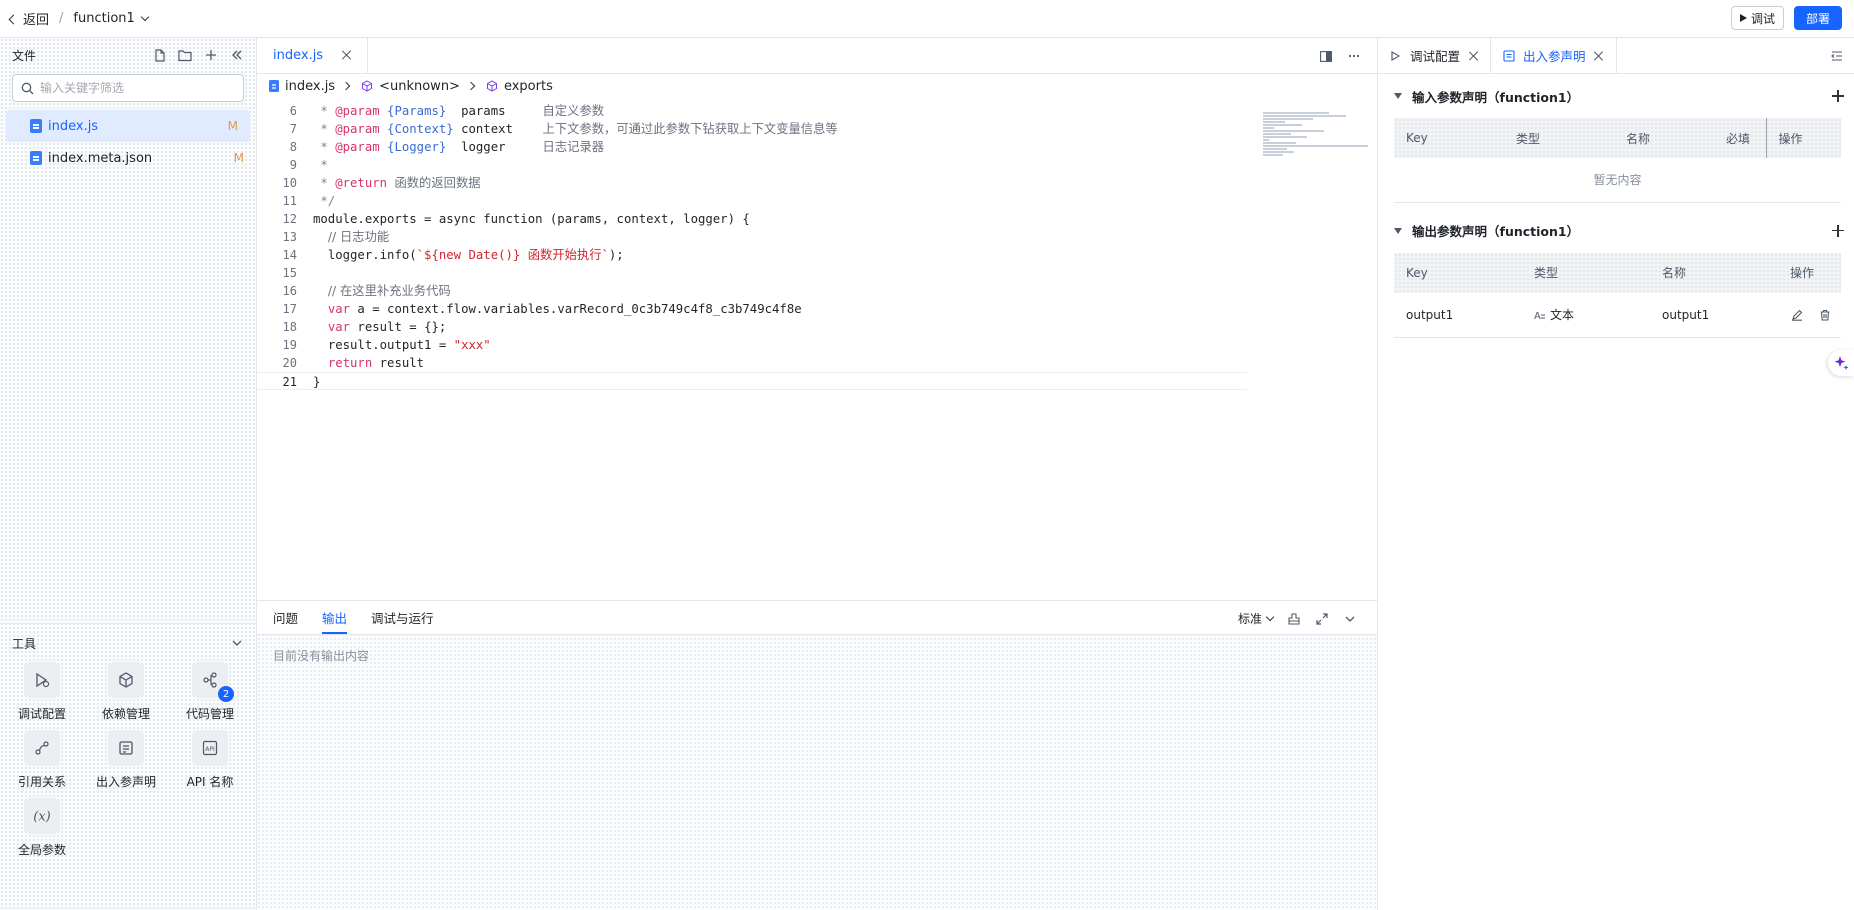 The height and width of the screenshot is (910, 1854). I want to click on git-branch-icon, so click(210, 680).